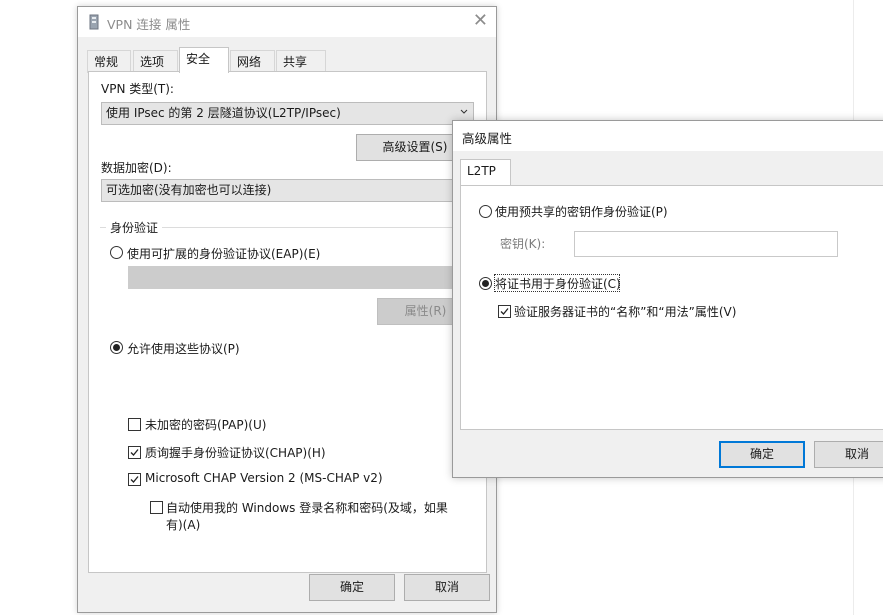  I want to click on tab-l2tp: L2TP, so click(485, 172).